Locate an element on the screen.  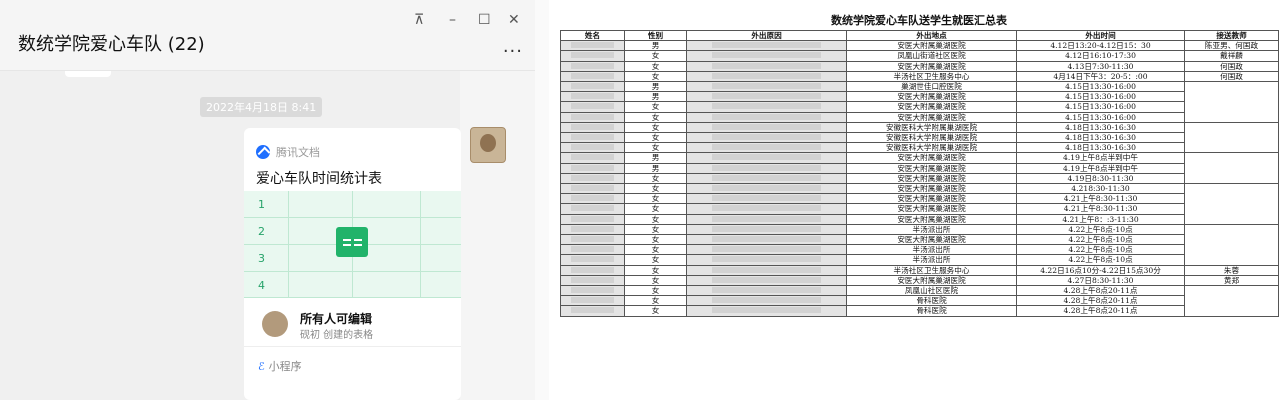
table-row: 男巢湖世佳口腔医院 4.15日13:30-16:00 is located at coordinates (919, 102).